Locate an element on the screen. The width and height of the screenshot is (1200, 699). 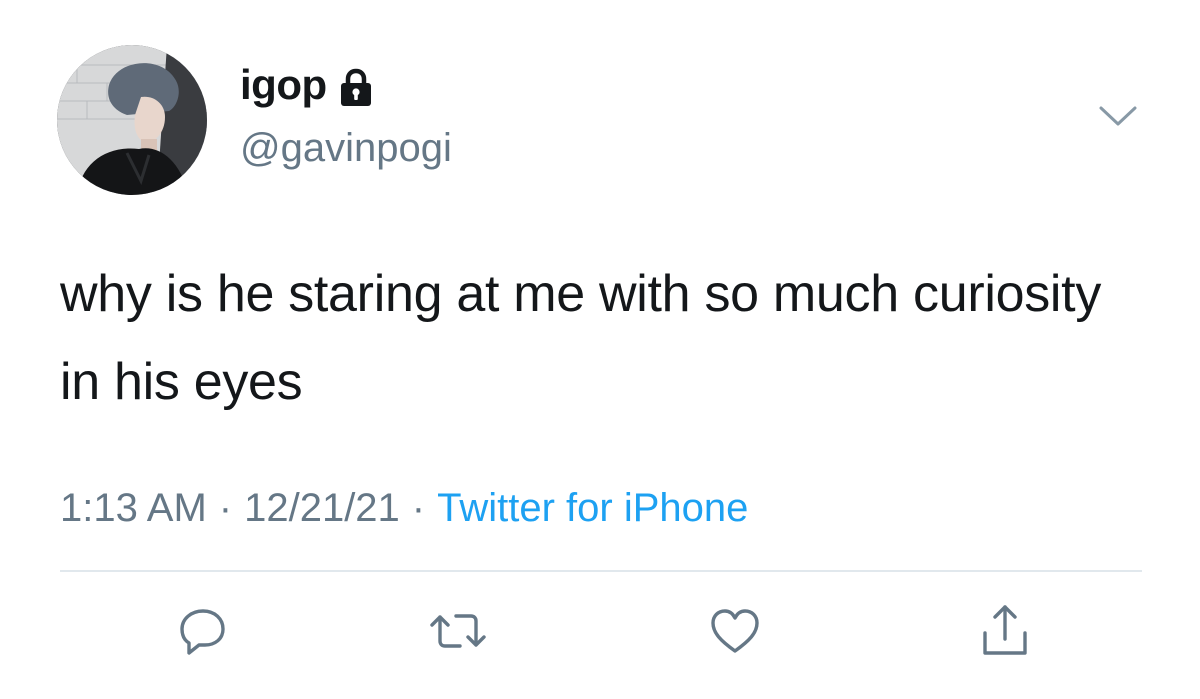
tweet-meta: 1:13 AM · 12/21/21 · Twitter for iPhone is located at coordinates (404, 508).